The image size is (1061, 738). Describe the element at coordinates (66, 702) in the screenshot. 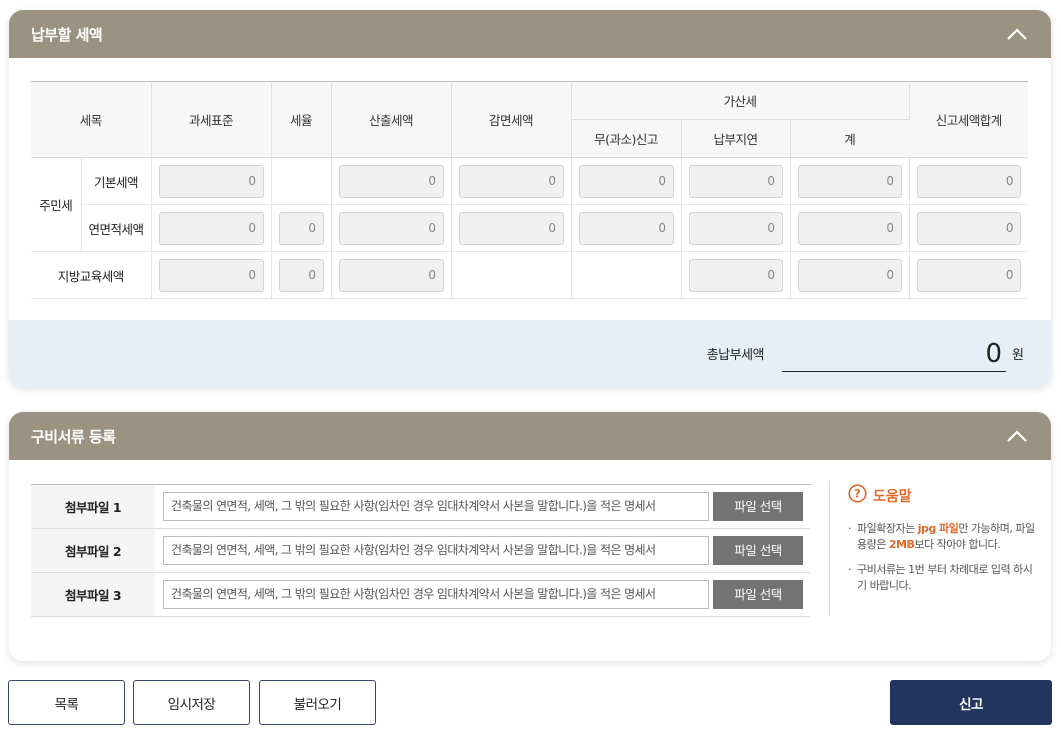

I see `list-button: 목록` at that location.